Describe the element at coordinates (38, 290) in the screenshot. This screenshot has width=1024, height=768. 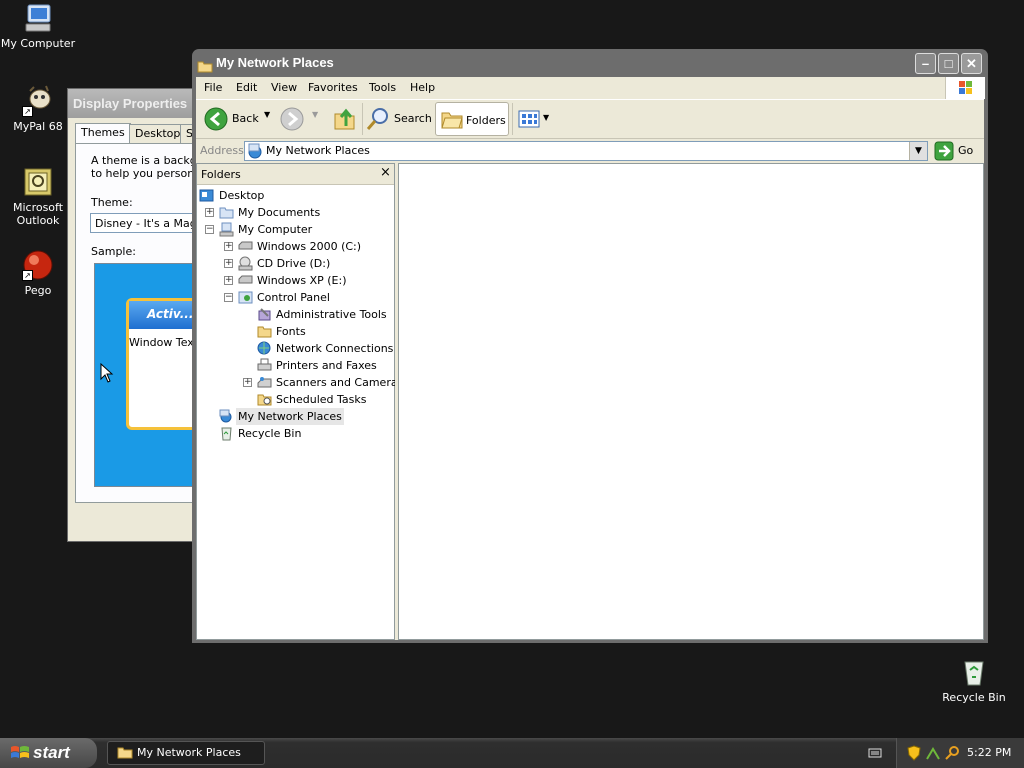
I see `desktop-icon-label: Pego` at that location.